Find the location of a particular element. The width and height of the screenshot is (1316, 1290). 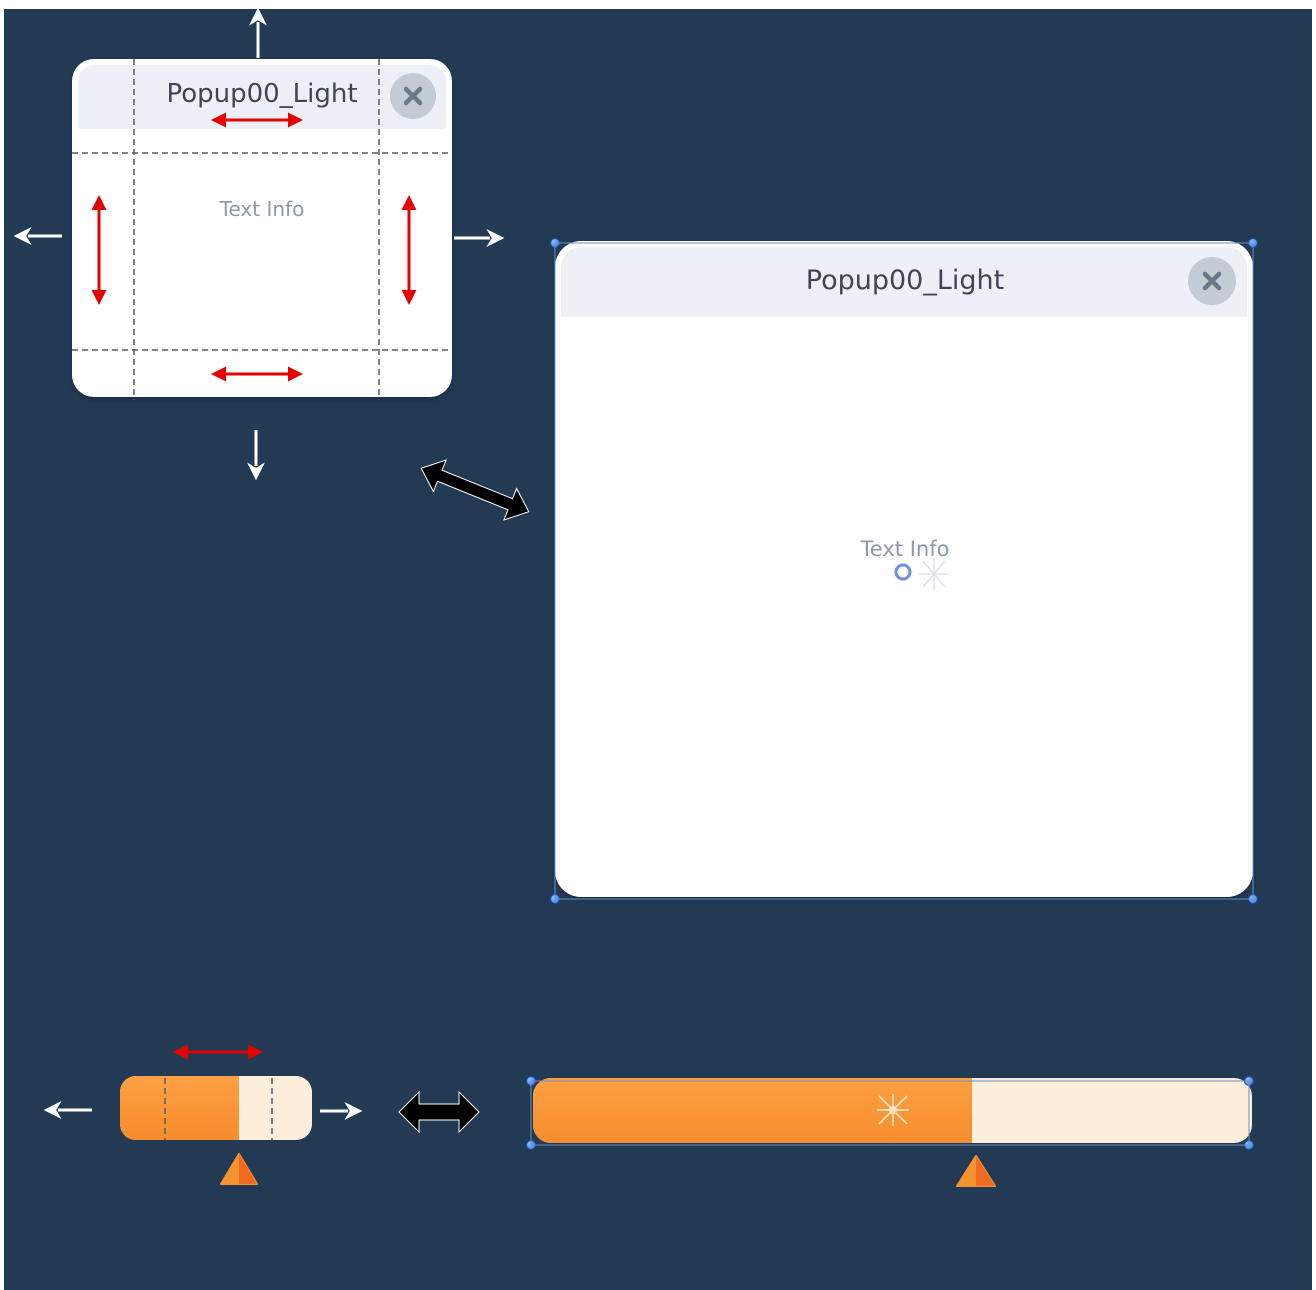

large-slider-selection-frame is located at coordinates (890, 1113).